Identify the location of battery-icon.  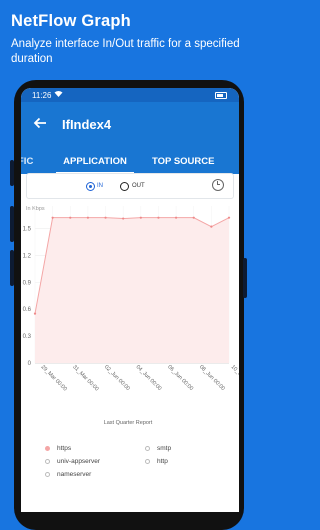
(221, 95).